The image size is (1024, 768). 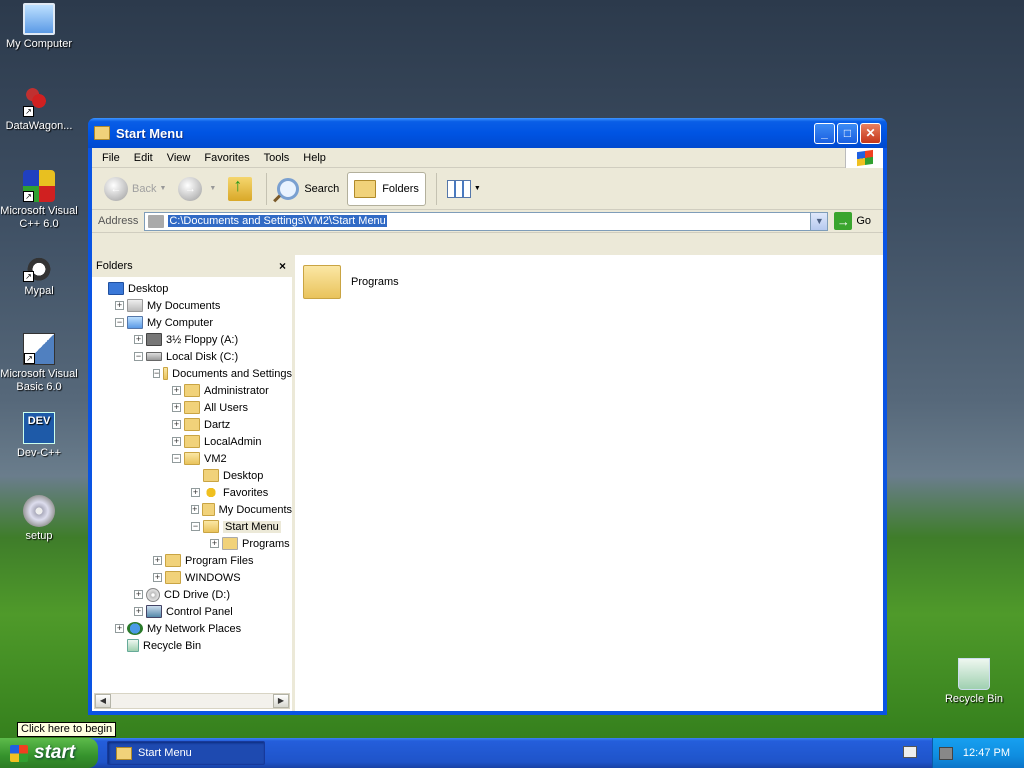 I want to click on title-bar: Start Menu _ □ ✕, so click(x=487, y=133).